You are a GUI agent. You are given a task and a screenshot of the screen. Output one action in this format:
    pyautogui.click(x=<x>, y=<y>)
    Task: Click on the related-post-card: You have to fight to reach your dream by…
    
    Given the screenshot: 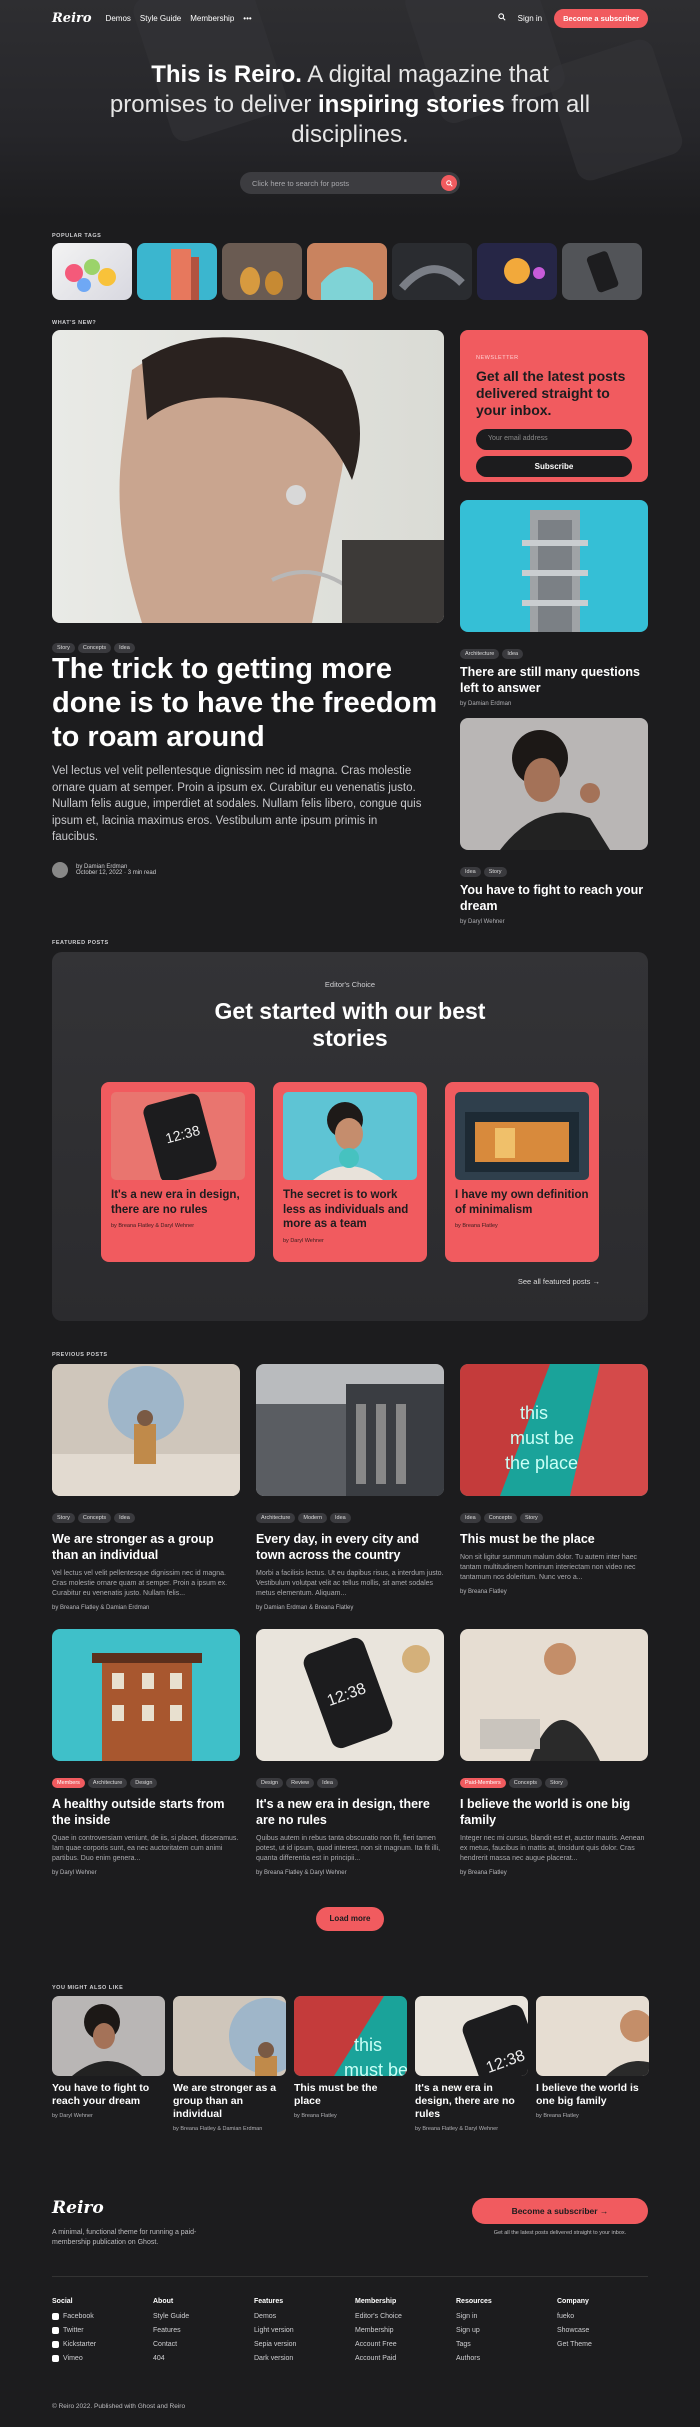 What is the action you would take?
    pyautogui.click(x=108, y=2057)
    